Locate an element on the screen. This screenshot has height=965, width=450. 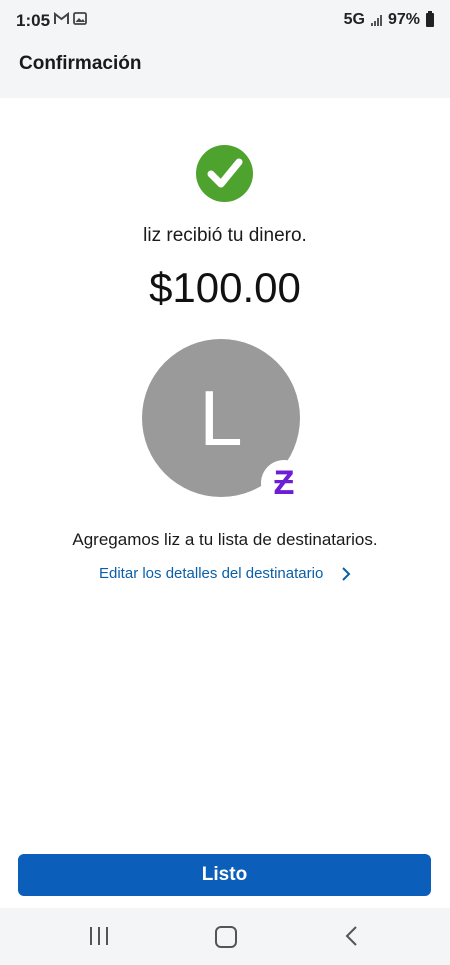
page-title: Confirmación is located at coordinates (80, 63).